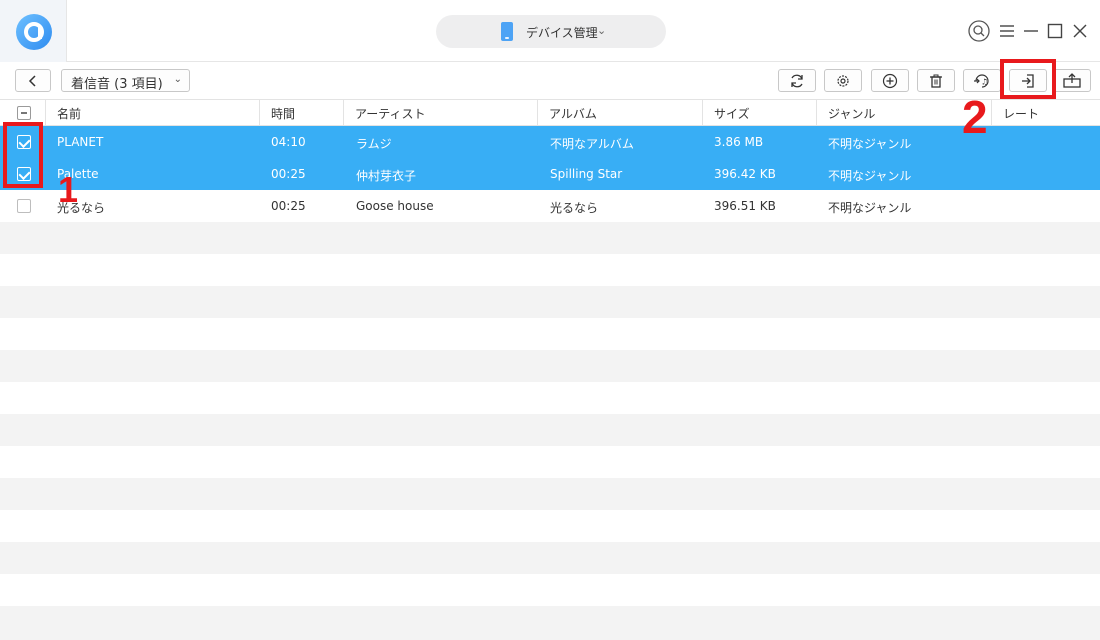 The width and height of the screenshot is (1100, 640). I want to click on column-header-album: アルバム, so click(620, 113).